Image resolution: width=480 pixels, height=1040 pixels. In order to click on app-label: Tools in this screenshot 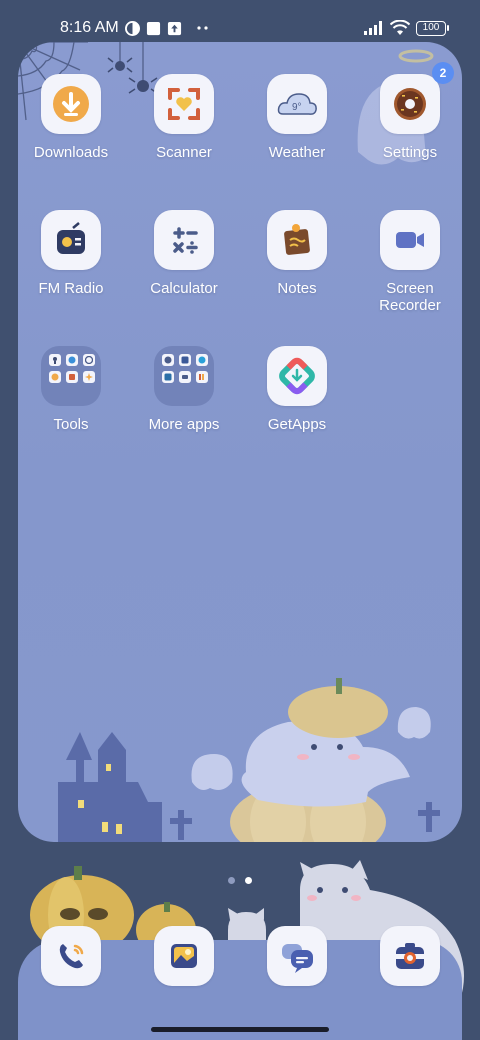, I will do `click(71, 424)`.